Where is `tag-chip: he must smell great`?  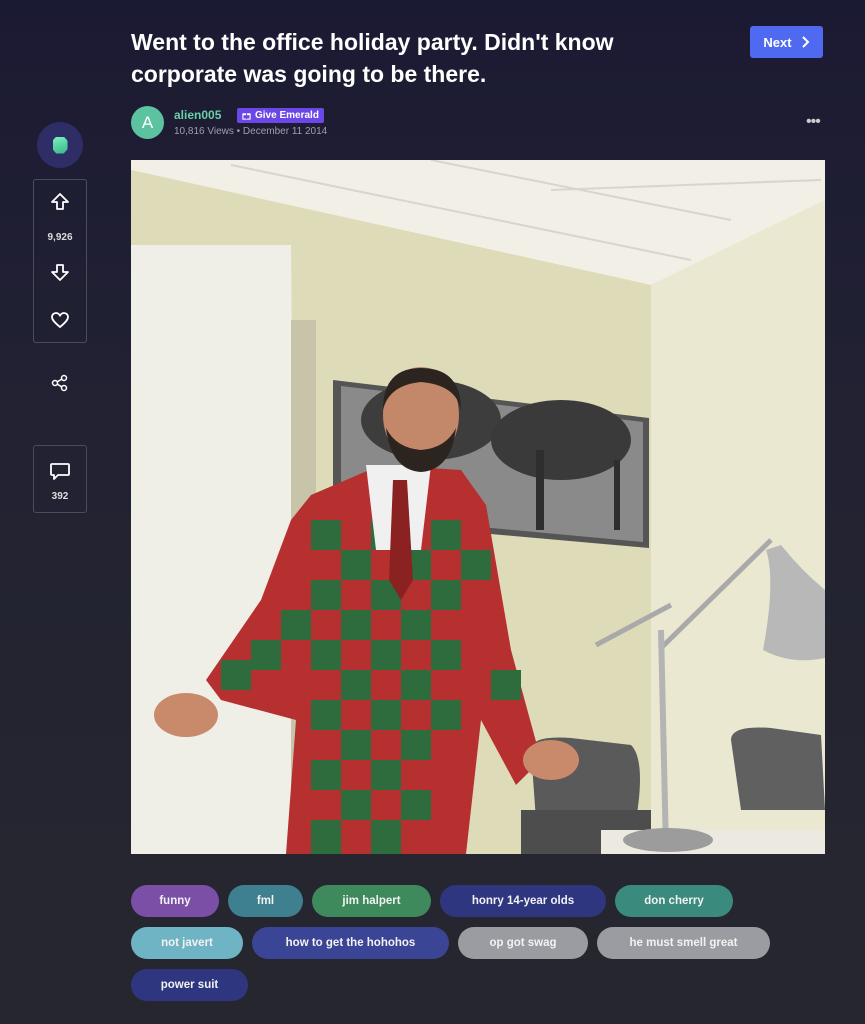
tag-chip: he must smell great is located at coordinates (683, 943).